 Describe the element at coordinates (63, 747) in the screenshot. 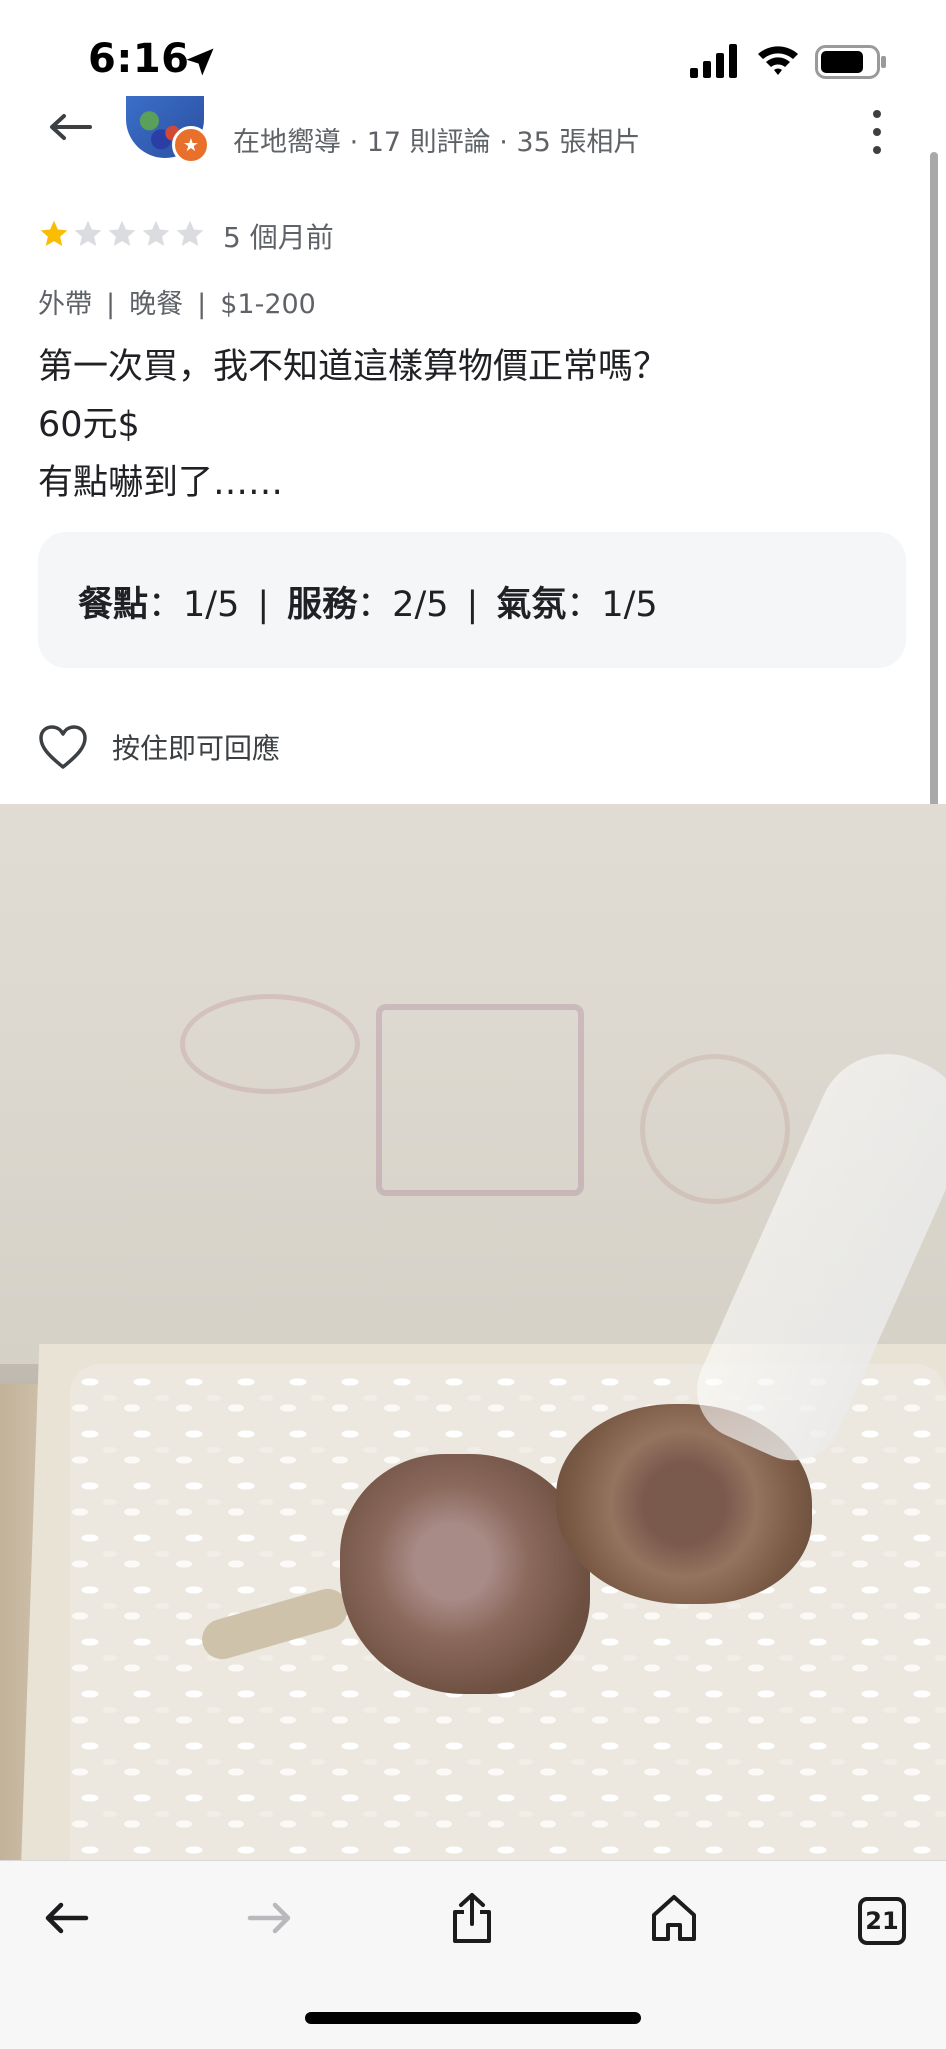

I see `heart-icon` at that location.